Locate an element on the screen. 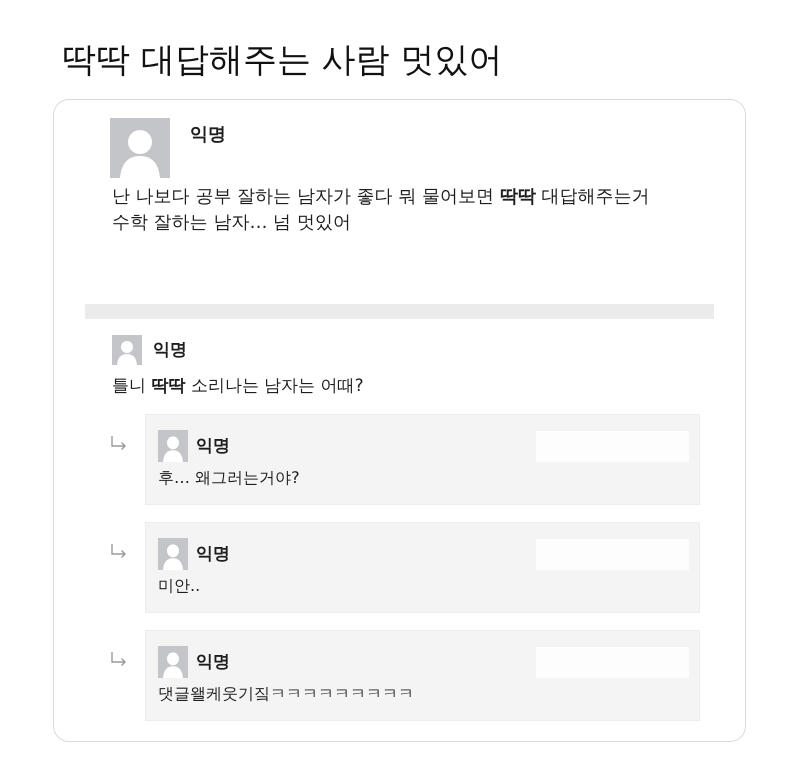 This screenshot has height=771, width=800. reply-text: 미안.. is located at coordinates (180, 586).